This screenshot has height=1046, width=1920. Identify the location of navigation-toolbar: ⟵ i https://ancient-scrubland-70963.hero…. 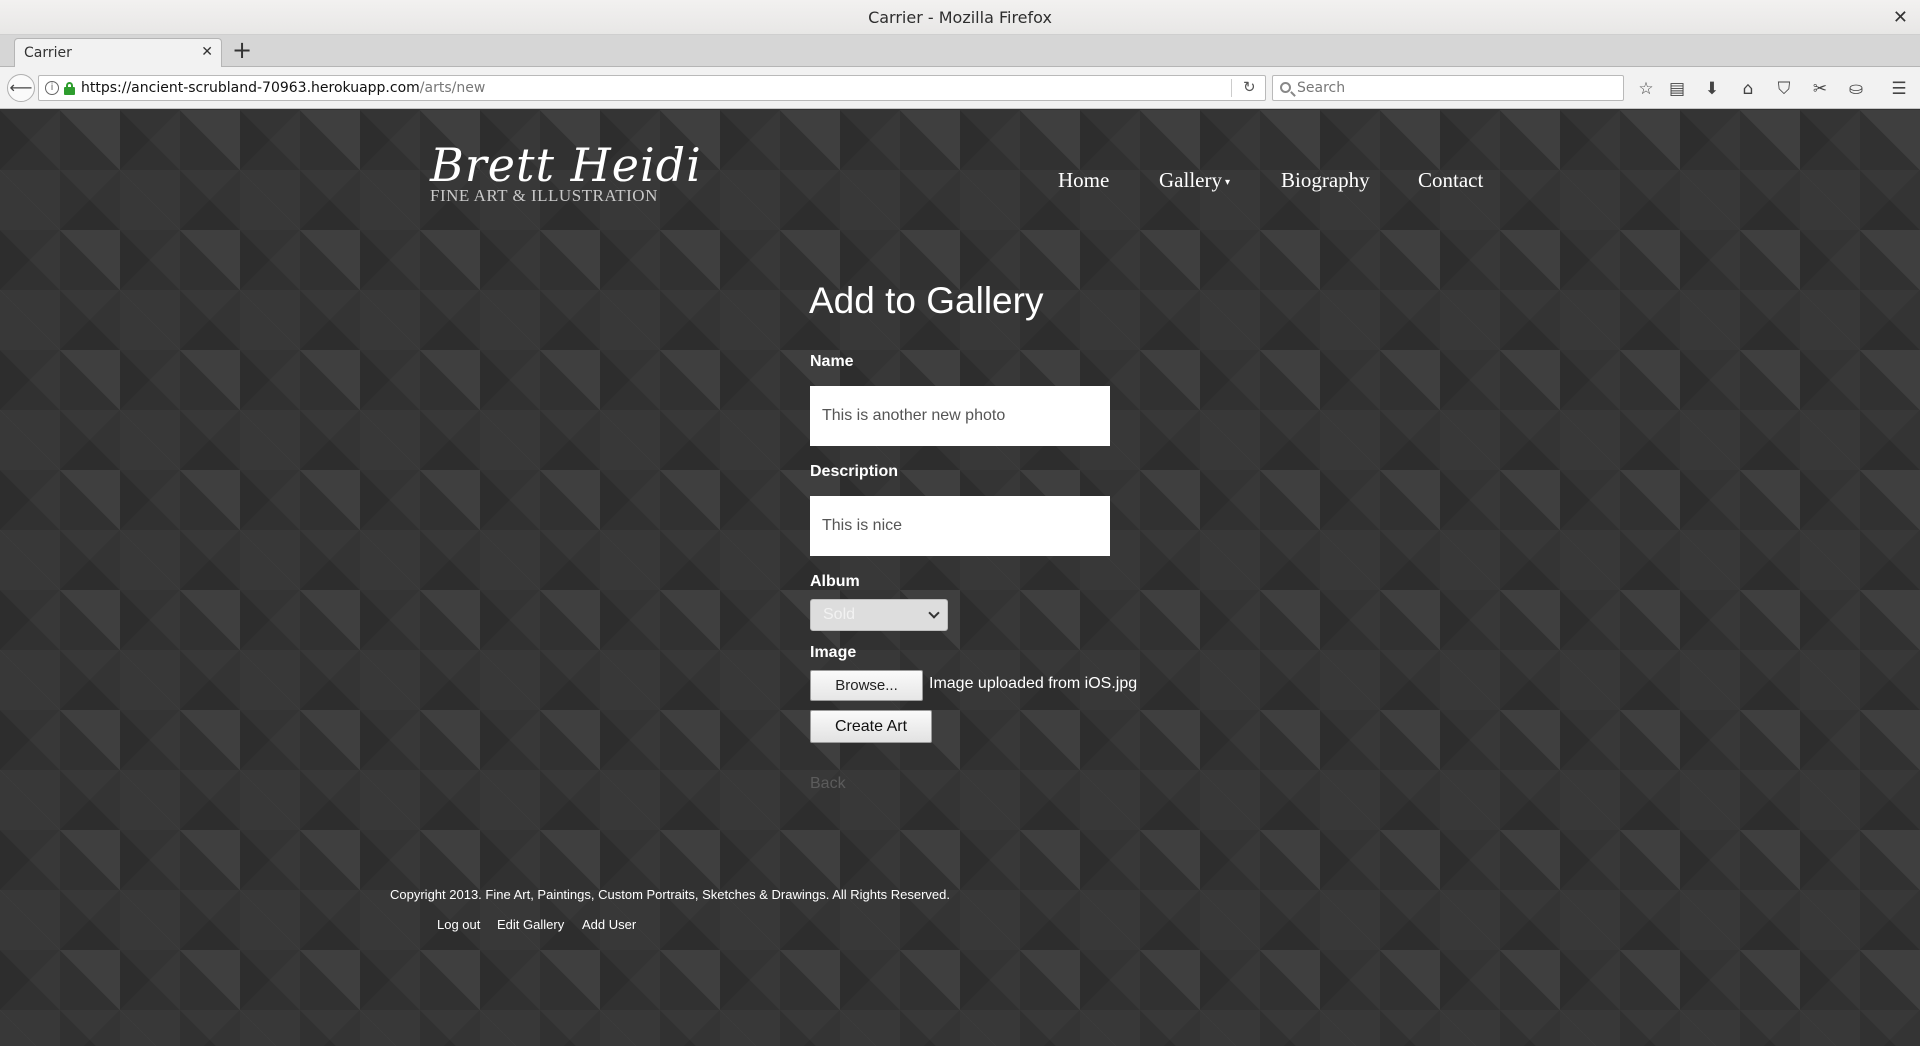
(960, 88).